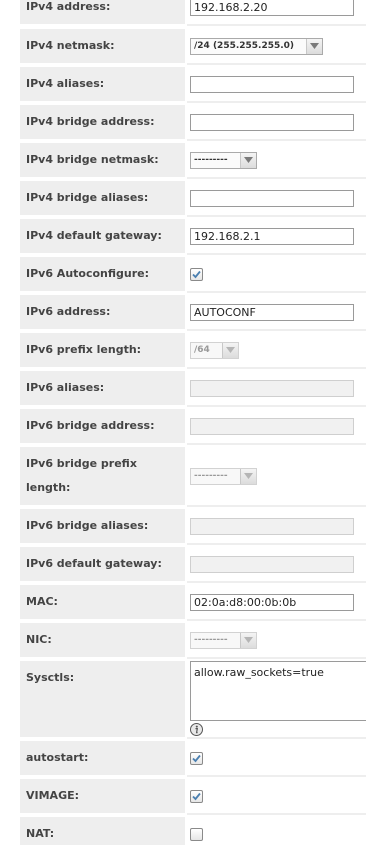 This screenshot has width=366, height=845. I want to click on ipv6-autoconfigure-checkbox, so click(196, 274).